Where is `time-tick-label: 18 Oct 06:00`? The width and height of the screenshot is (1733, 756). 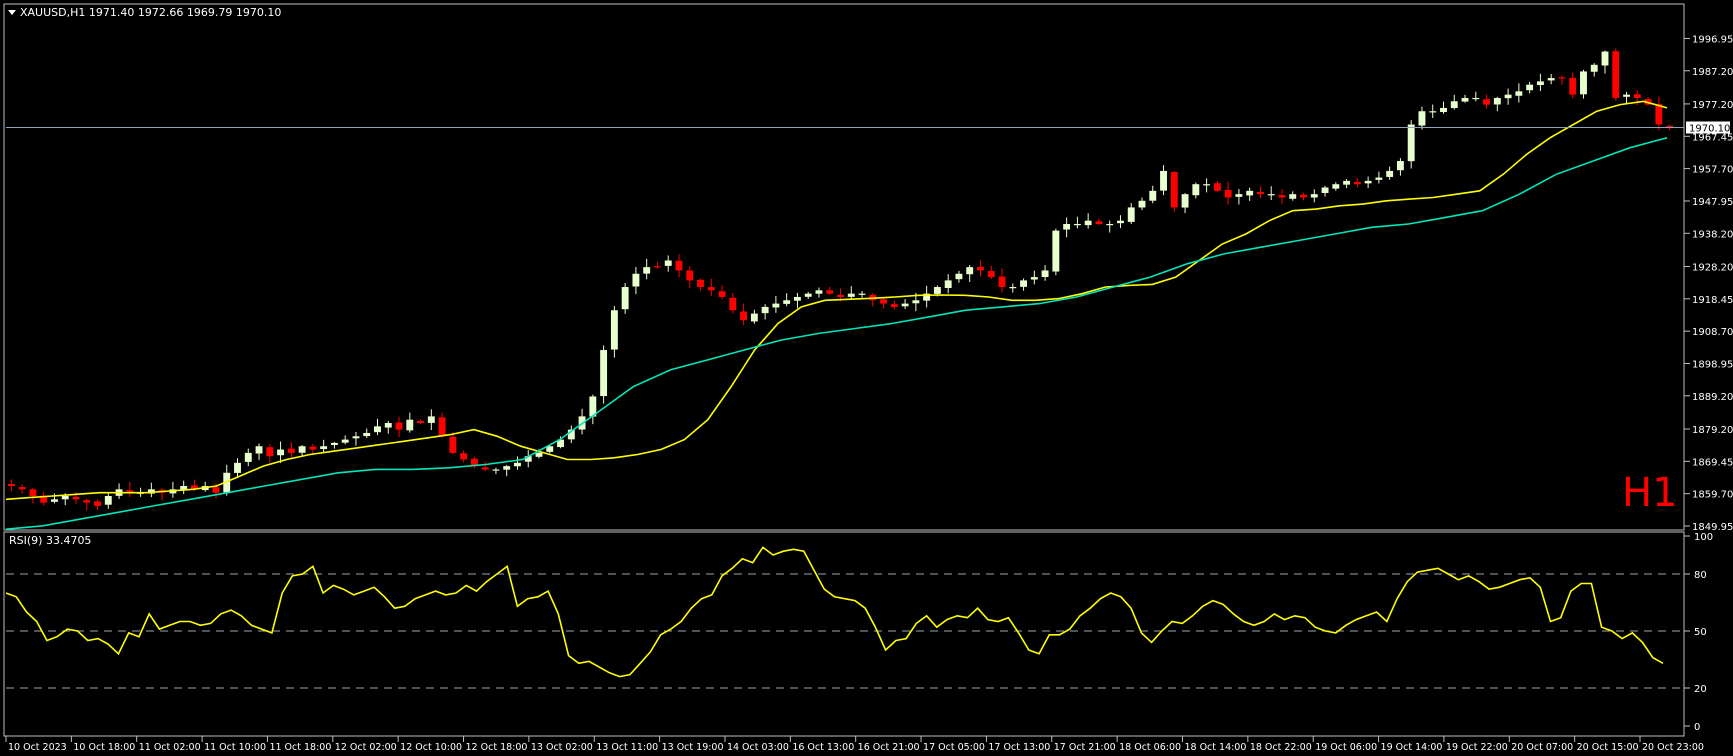
time-tick-label: 18 Oct 06:00 is located at coordinates (1150, 747).